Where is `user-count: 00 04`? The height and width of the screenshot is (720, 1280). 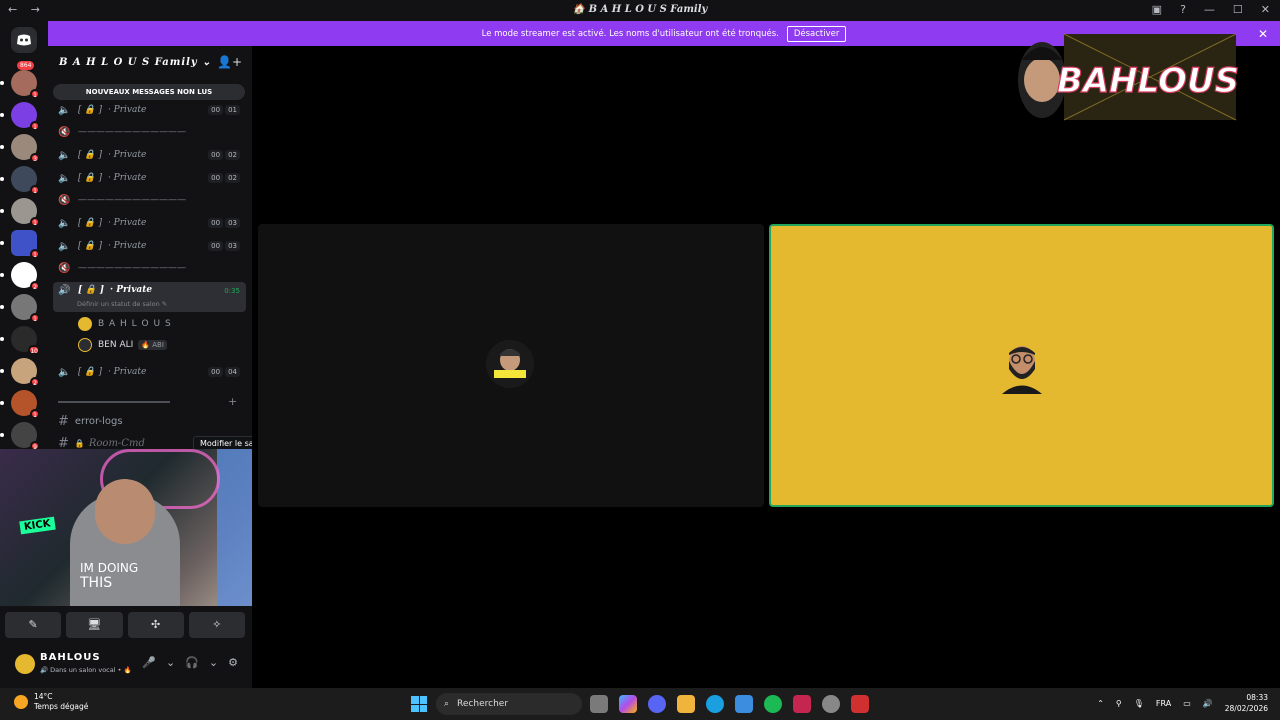
user-count: 00 04 is located at coordinates (224, 372).